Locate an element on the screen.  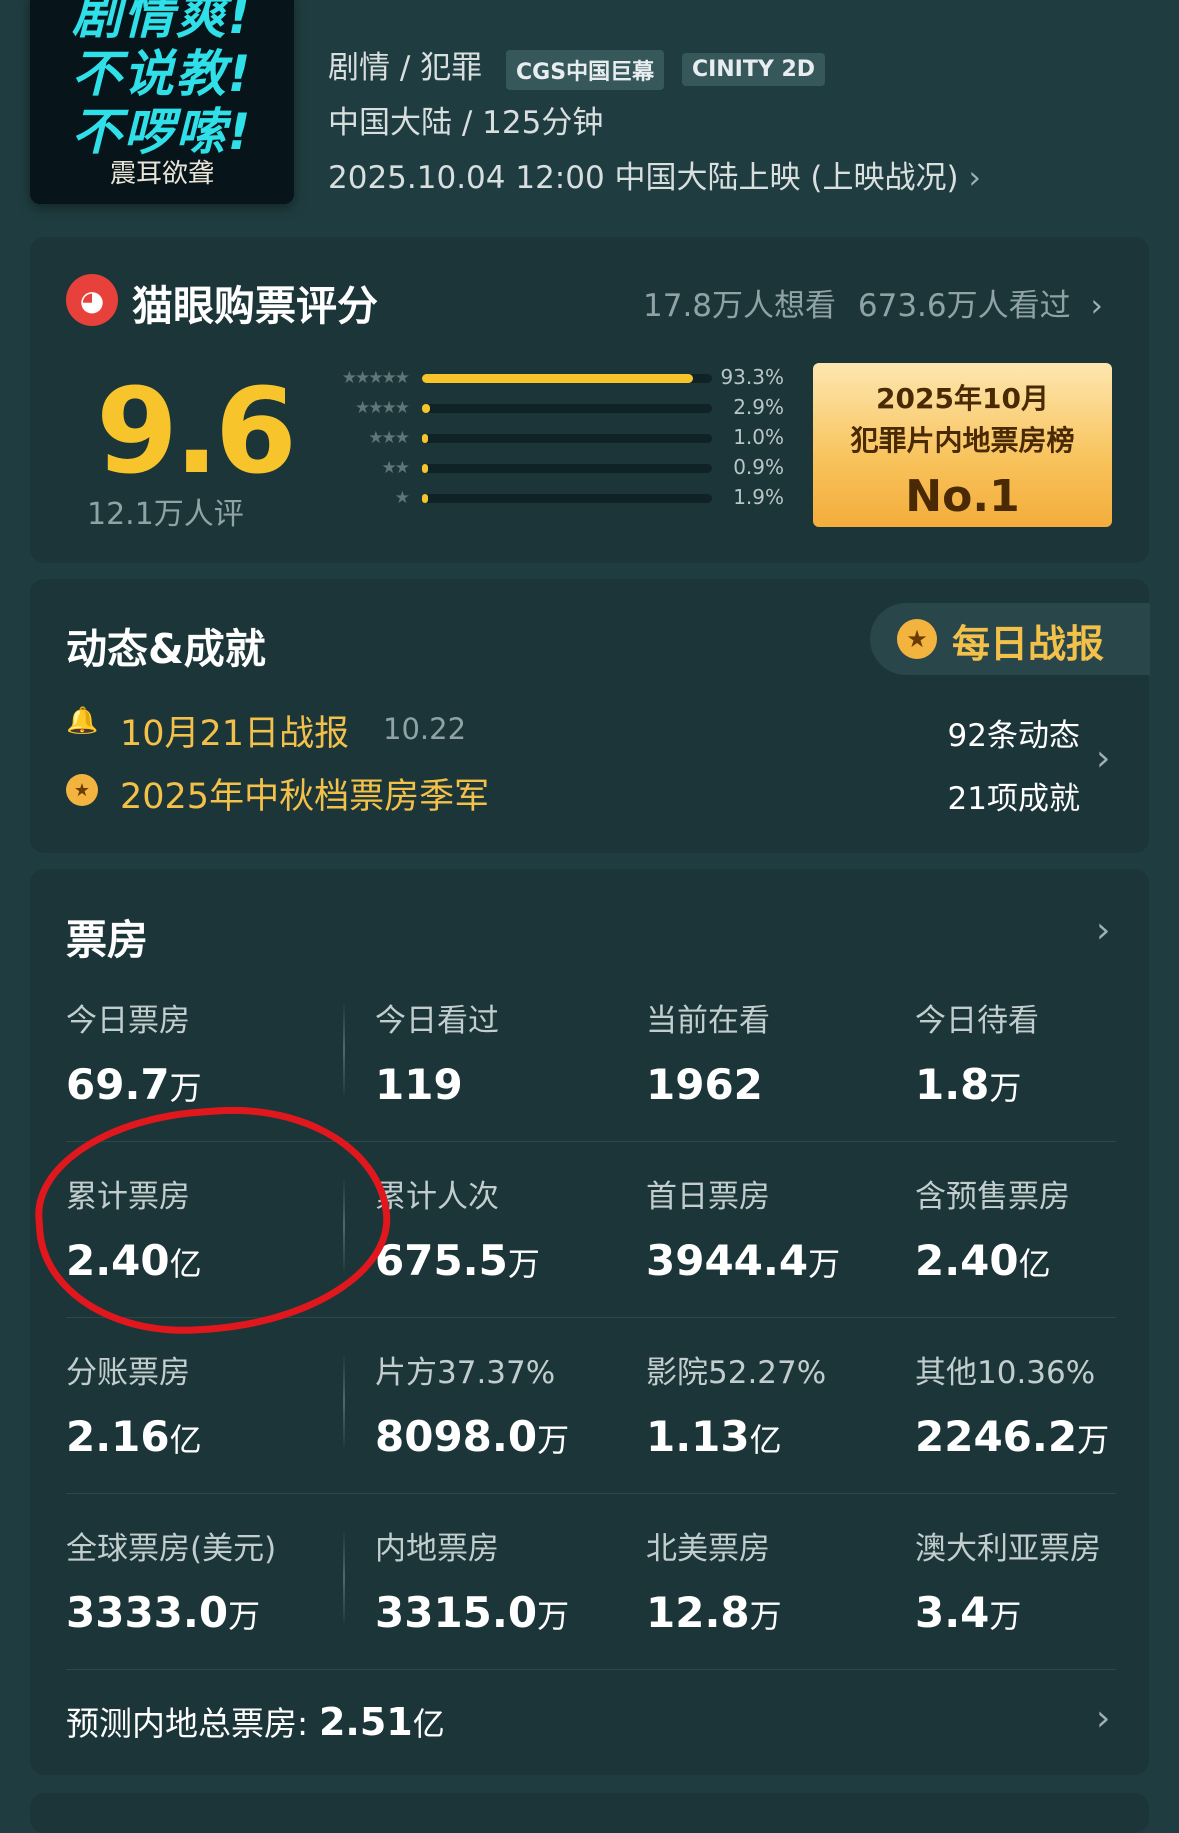
stat-value-group: 12.8万 is located at coordinates (714, 1612).